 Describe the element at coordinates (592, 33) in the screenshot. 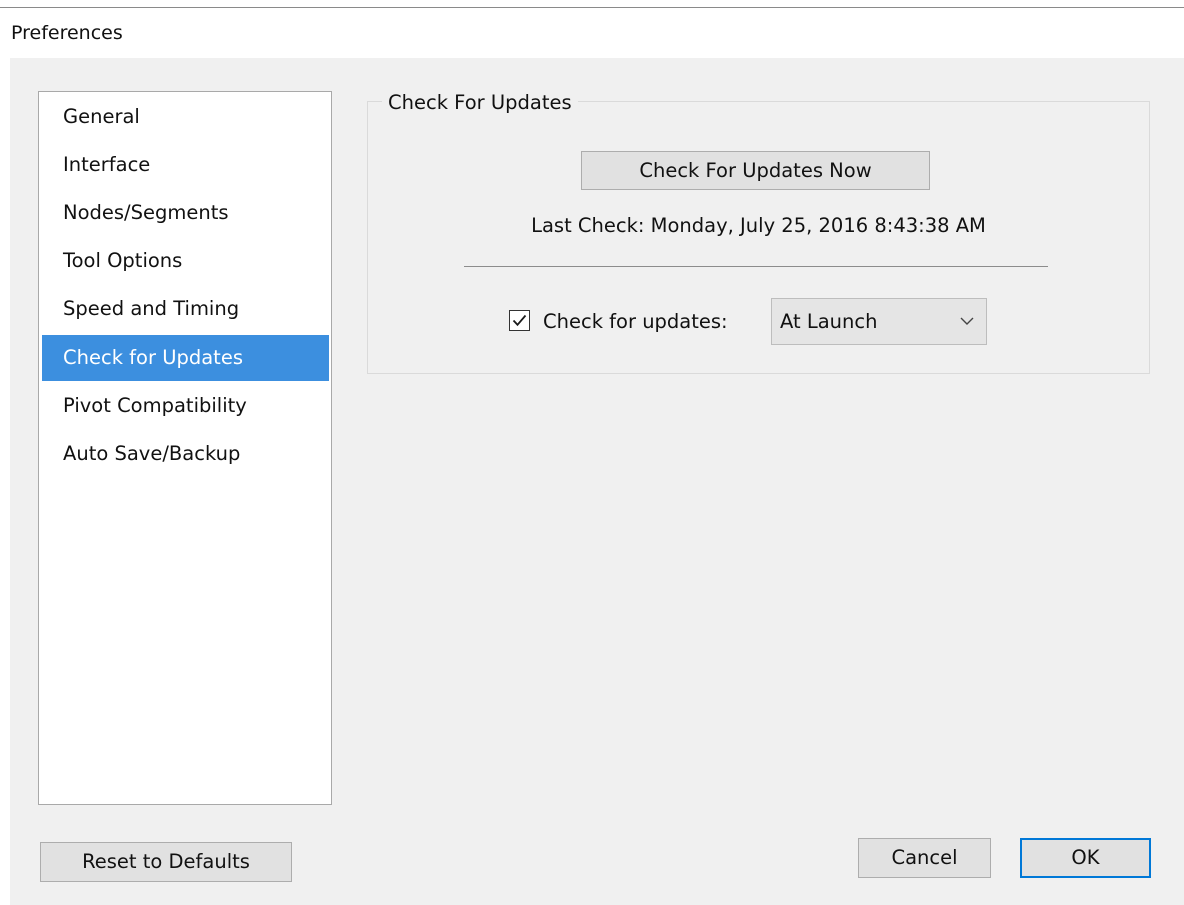

I see `title-bar: Preferences` at that location.